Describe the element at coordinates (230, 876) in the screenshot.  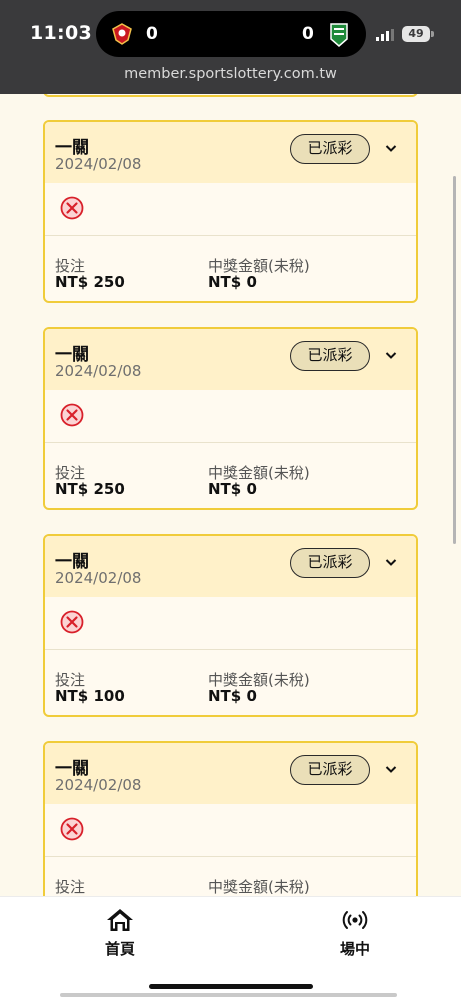
I see `bet-amounts: 投注 中獎金額(未稅)` at that location.